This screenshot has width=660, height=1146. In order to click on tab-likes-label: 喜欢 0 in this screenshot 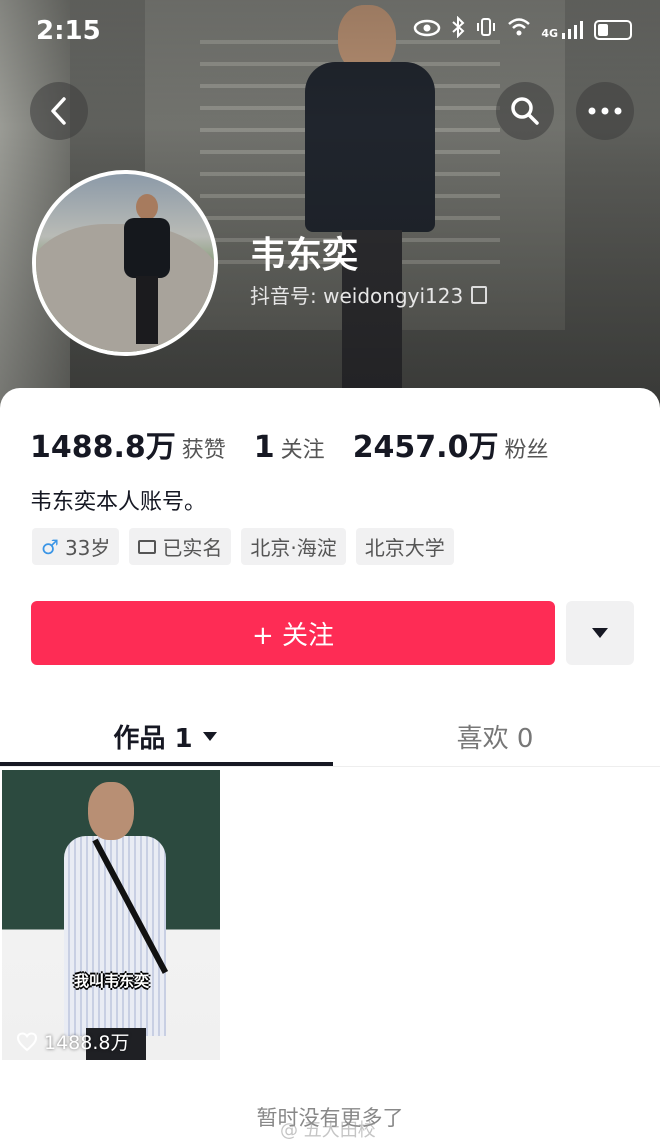, I will do `click(495, 738)`.